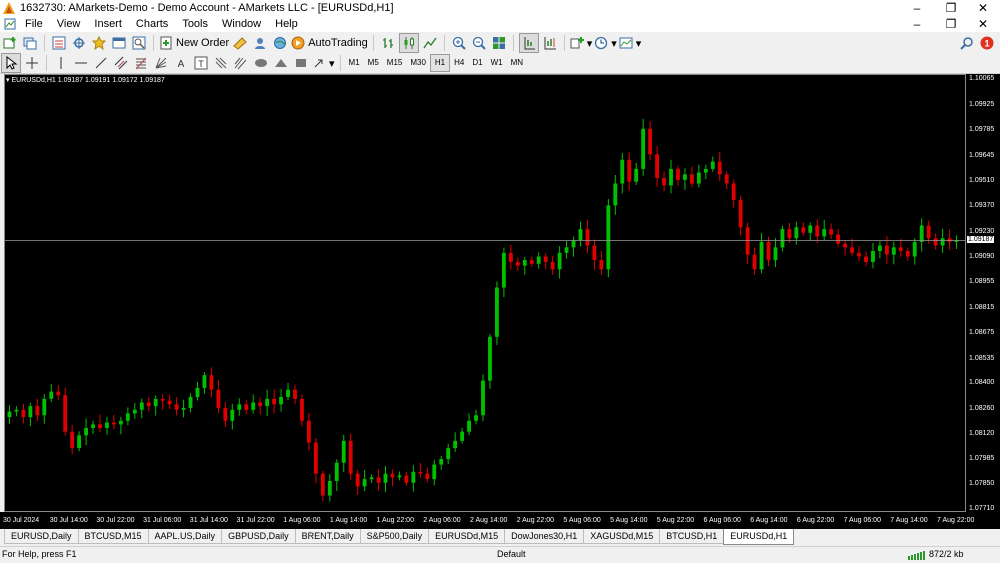  What do you see at coordinates (108, 24) in the screenshot?
I see `menu-insert: Insert` at bounding box center [108, 24].